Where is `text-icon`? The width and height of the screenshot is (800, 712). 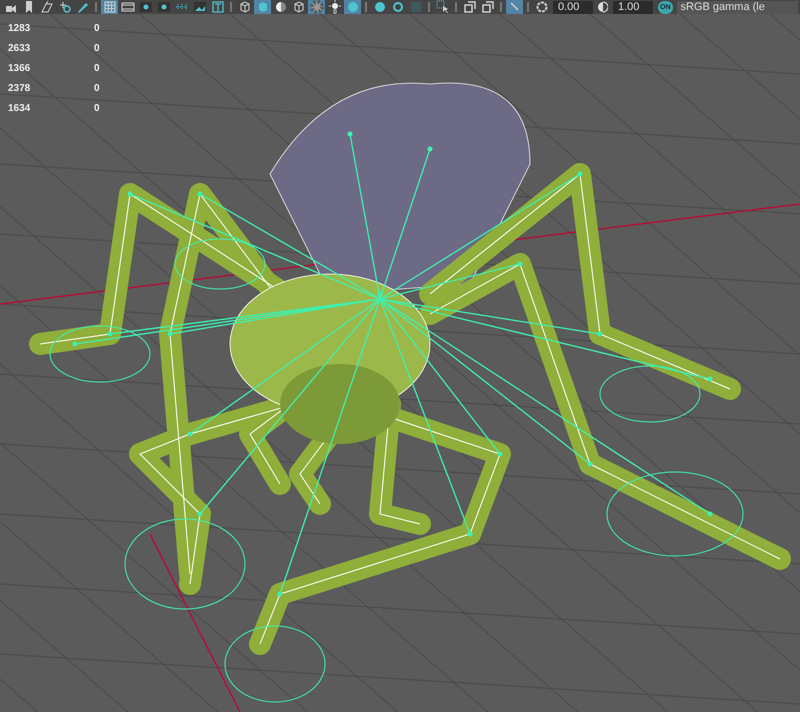 text-icon is located at coordinates (217, 7).